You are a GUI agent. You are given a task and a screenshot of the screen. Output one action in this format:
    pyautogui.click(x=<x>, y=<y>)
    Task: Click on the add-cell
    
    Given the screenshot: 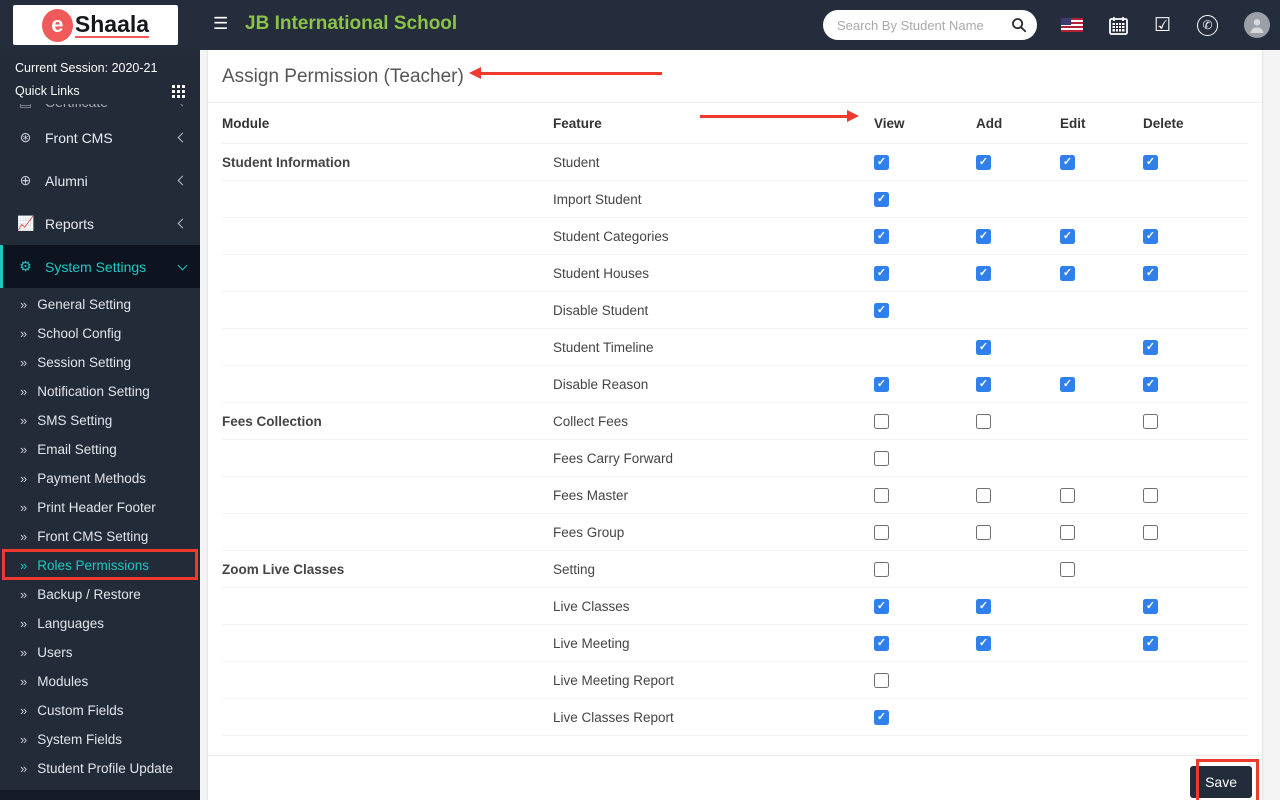 What is the action you would take?
    pyautogui.click(x=1018, y=532)
    